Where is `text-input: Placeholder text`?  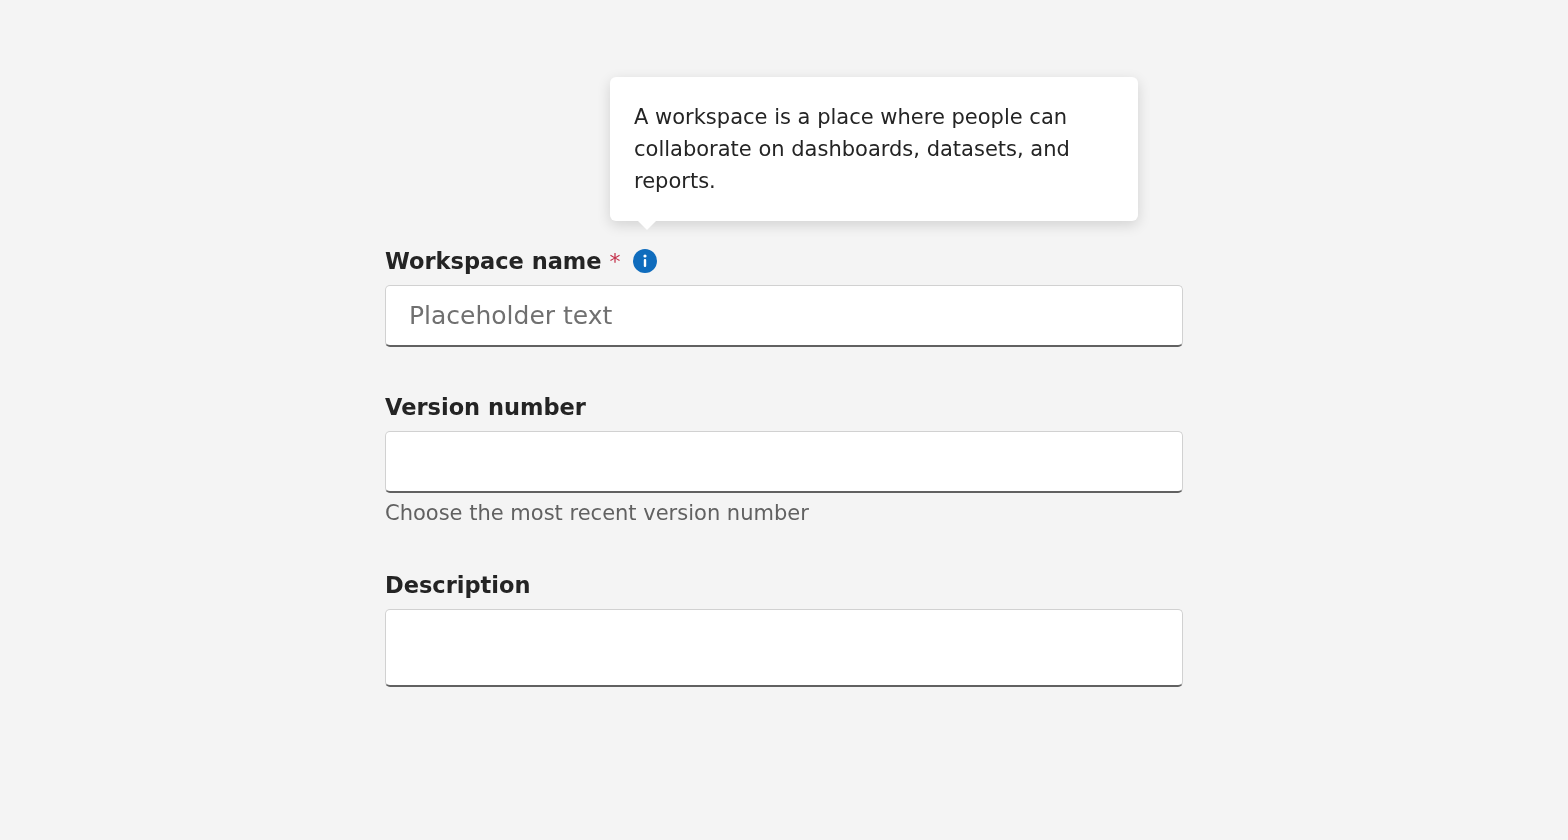
text-input: Placeholder text is located at coordinates (784, 316).